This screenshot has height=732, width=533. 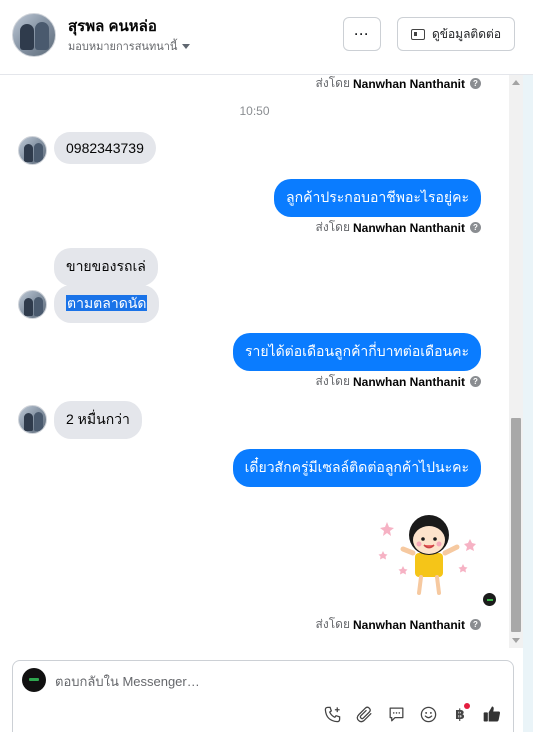 I want to click on incoming-message: ตามตลาดนัด, so click(x=107, y=304).